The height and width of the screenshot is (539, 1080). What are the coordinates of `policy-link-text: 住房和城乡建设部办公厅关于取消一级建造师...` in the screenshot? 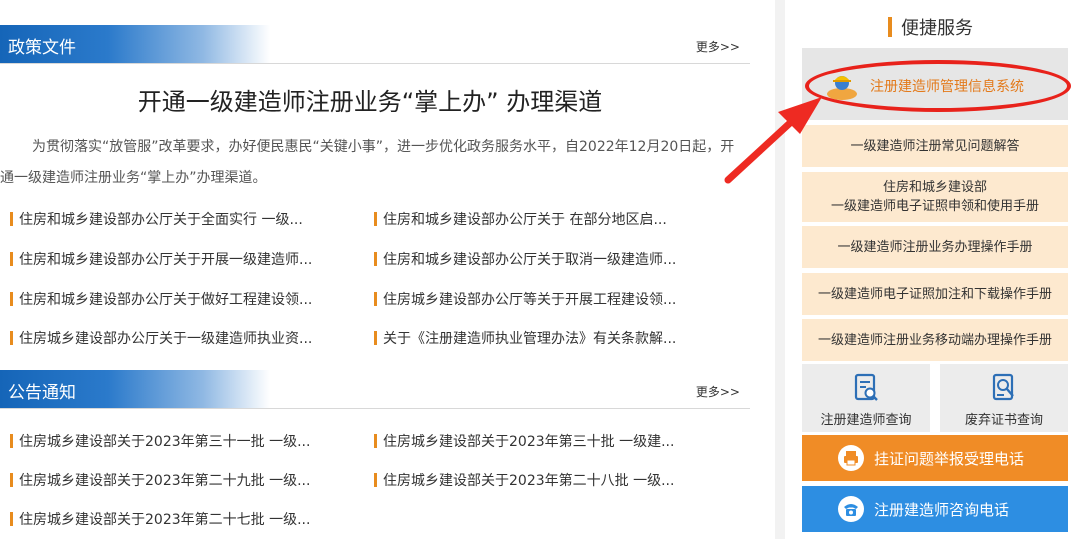 It's located at (529, 260).